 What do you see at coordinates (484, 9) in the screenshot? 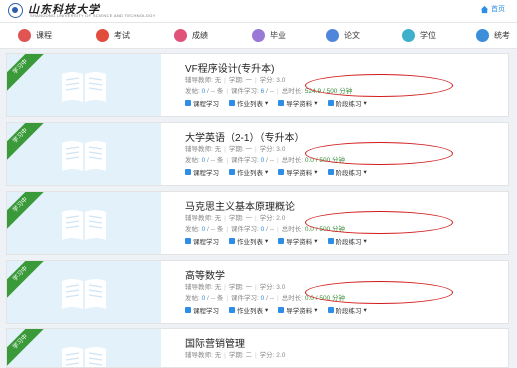
I see `home-icon` at bounding box center [484, 9].